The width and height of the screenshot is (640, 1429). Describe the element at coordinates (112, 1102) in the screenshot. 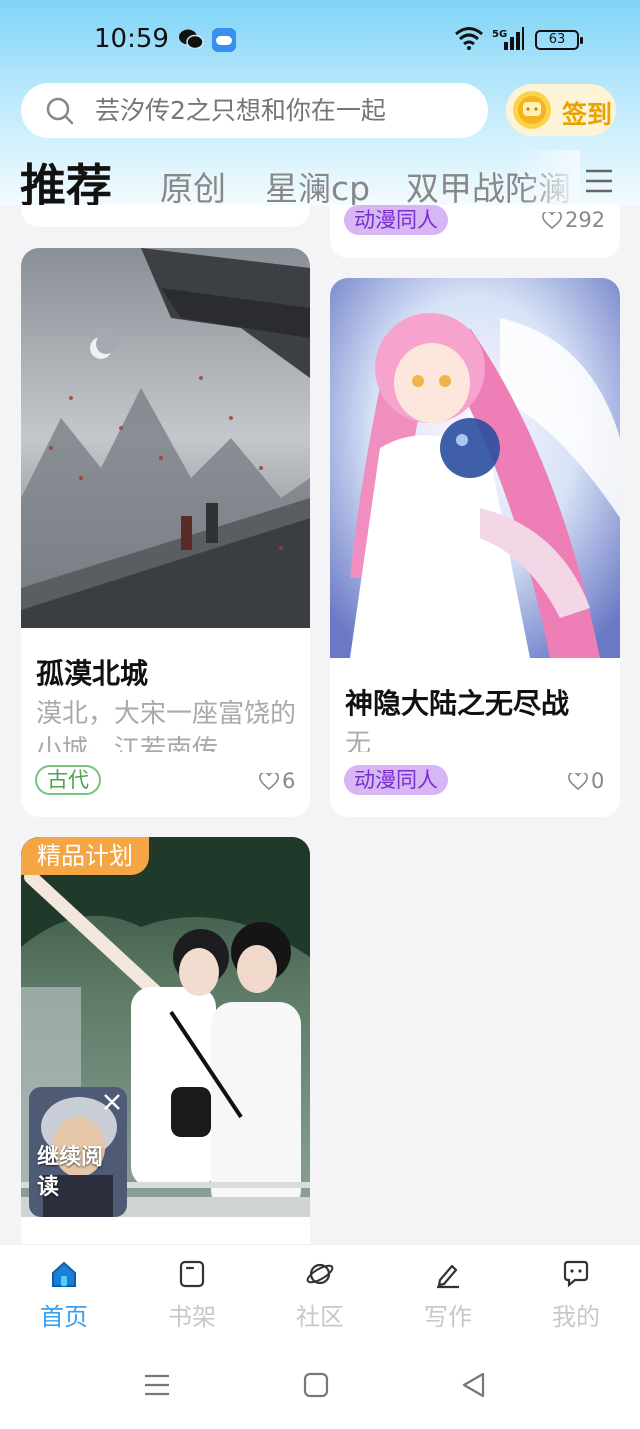

I see `close-icon` at that location.